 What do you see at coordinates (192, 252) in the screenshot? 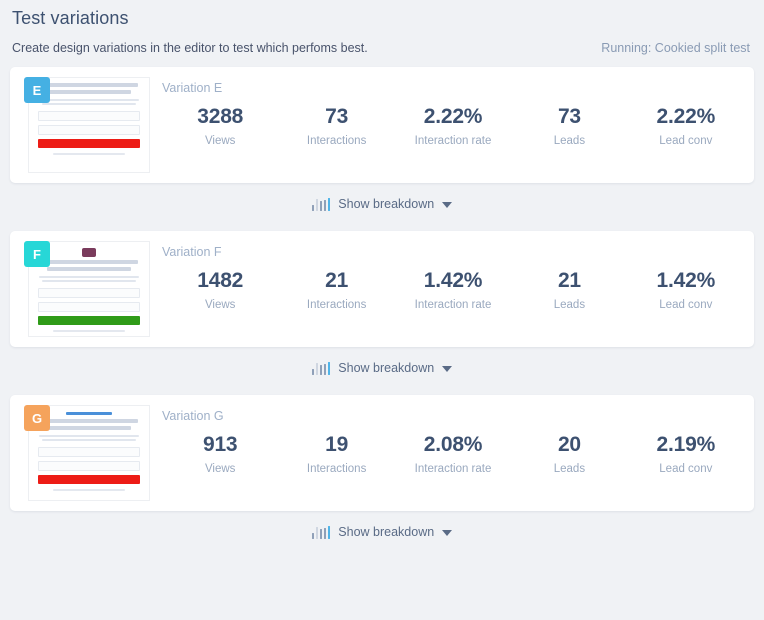
I see `variation-name: Variation F` at bounding box center [192, 252].